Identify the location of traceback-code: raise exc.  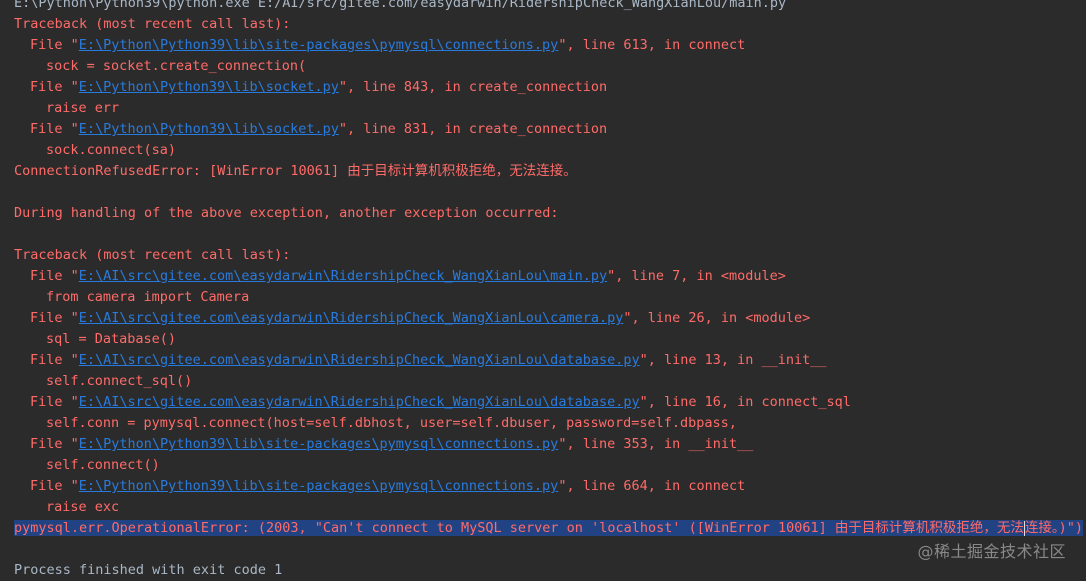
(83, 507).